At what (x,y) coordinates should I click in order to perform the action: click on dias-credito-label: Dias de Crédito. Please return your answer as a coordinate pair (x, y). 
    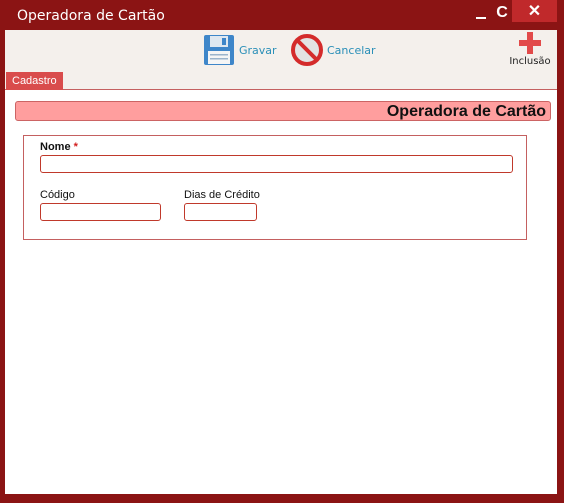
    Looking at the image, I should click on (222, 195).